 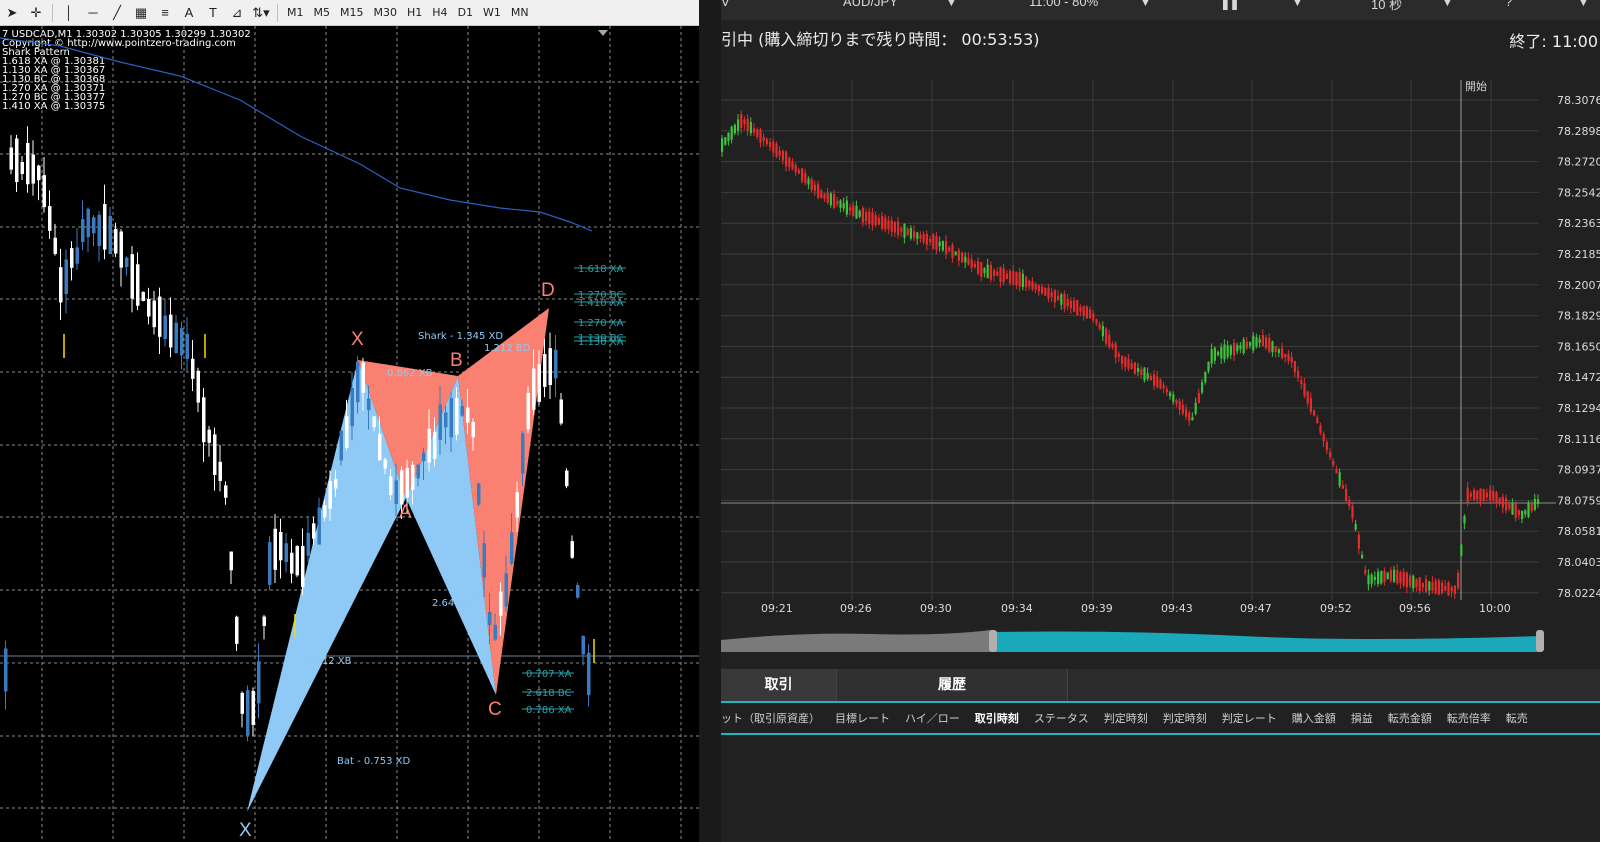 I want to click on price-tick-label: 78.0759, so click(x=1578, y=500).